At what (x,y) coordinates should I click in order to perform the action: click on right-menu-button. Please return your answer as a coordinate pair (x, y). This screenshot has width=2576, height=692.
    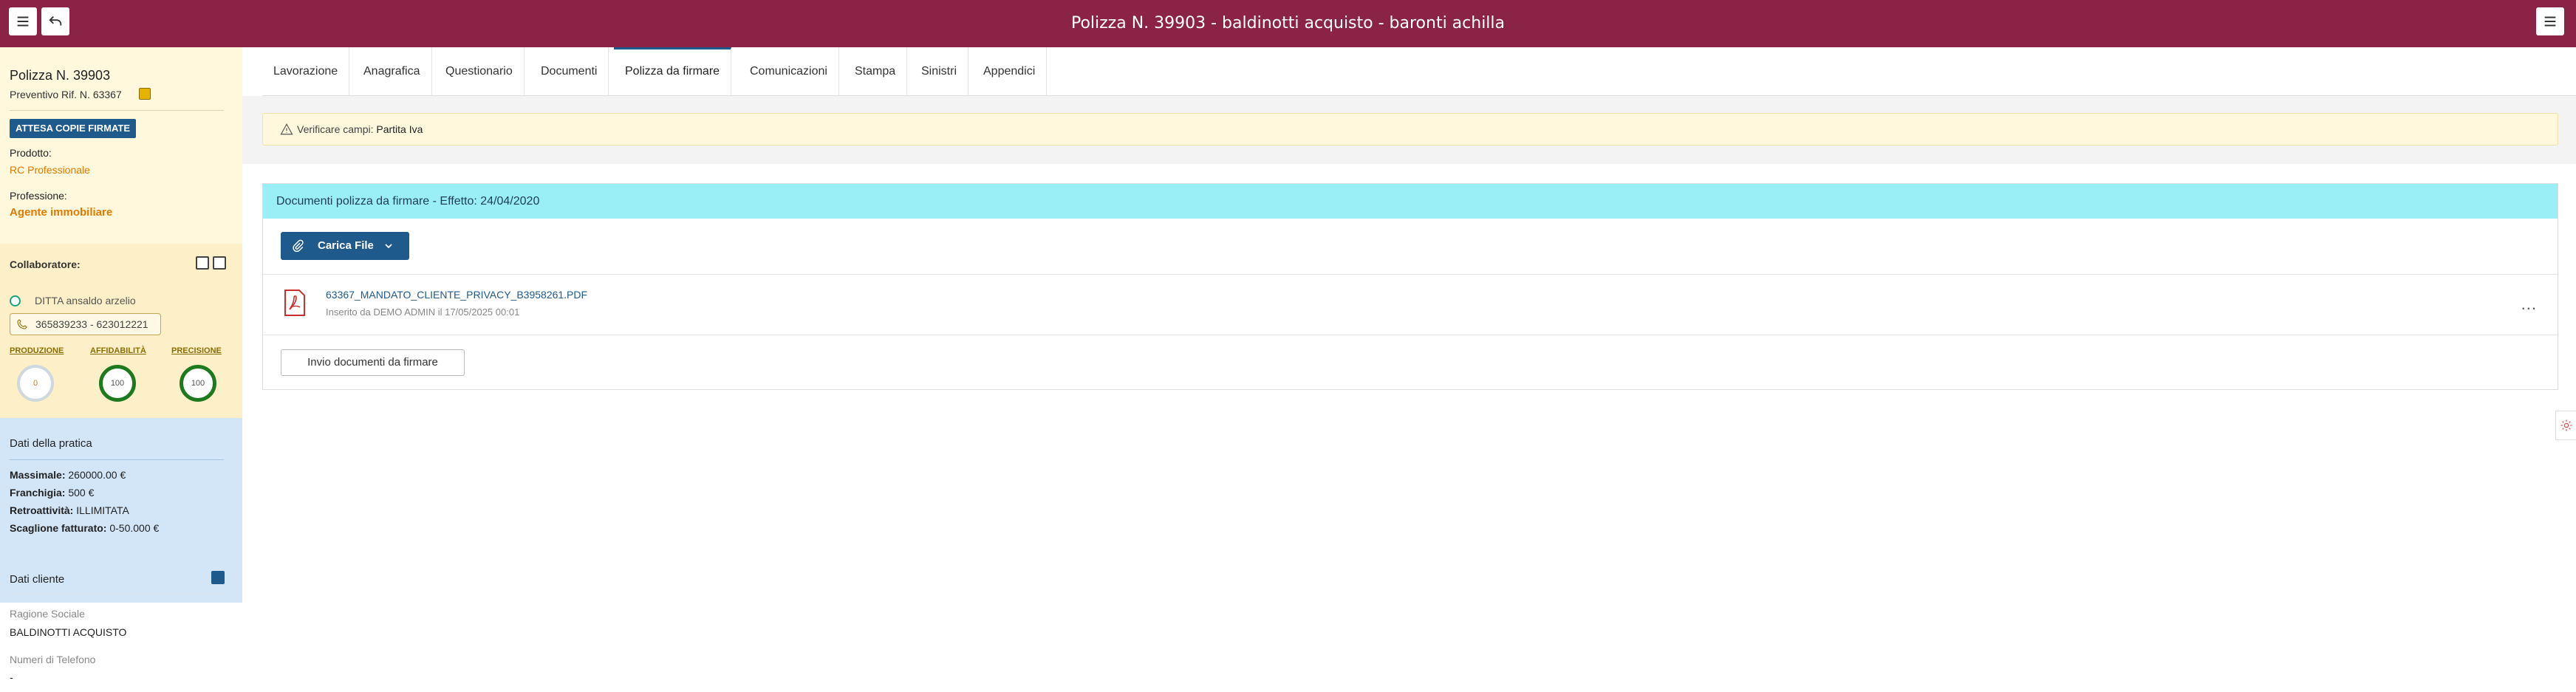
    Looking at the image, I should click on (2550, 21).